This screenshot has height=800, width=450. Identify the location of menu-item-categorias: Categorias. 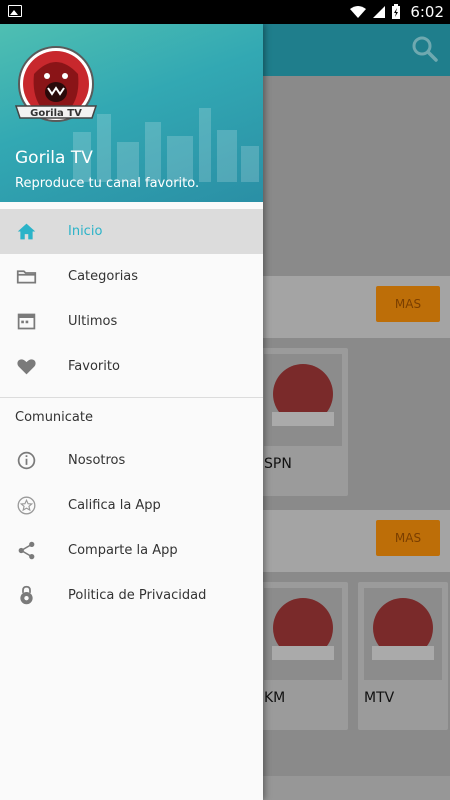
(131, 276).